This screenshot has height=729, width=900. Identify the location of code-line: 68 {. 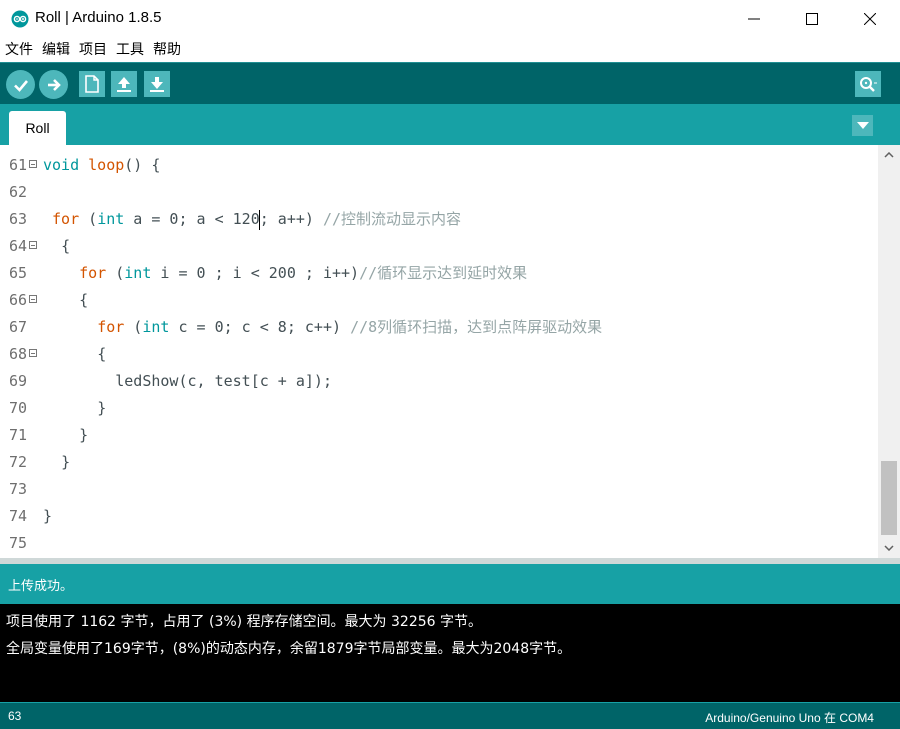
(439, 354).